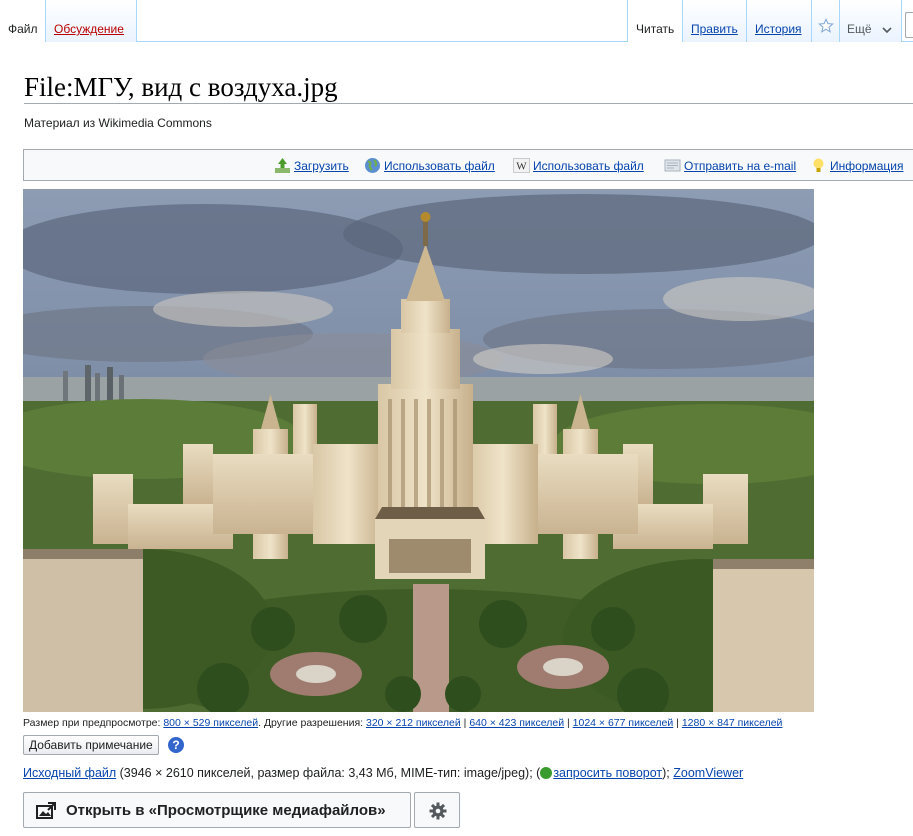 Image resolution: width=913 pixels, height=836 pixels. I want to click on tab-talk: Обсуждение, so click(91, 21).